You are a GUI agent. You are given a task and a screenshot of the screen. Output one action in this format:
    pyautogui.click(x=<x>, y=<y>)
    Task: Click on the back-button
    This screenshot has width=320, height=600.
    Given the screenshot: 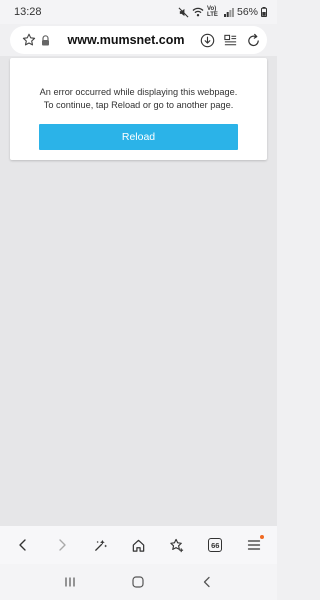 What is the action you would take?
    pyautogui.click(x=23, y=545)
    